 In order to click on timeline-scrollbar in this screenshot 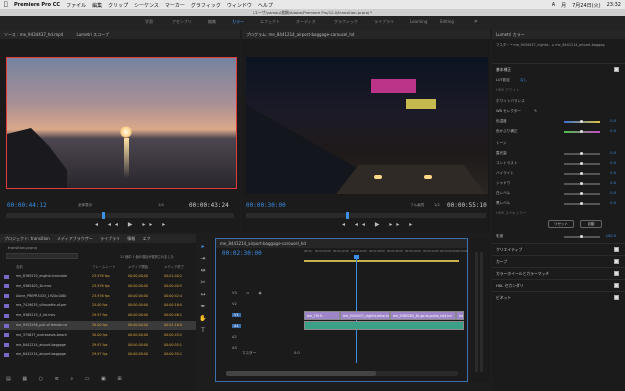, I will do `click(342, 373)`.